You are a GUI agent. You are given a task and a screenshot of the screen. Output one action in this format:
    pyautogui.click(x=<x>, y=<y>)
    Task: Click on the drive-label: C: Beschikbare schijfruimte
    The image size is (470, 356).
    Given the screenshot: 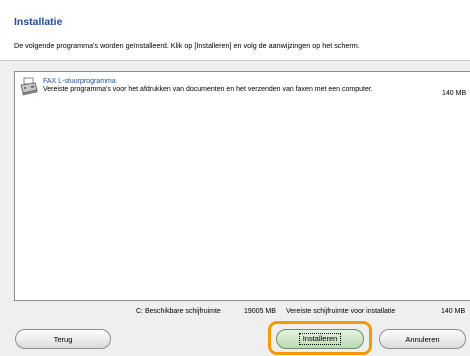 What is the action you would take?
    pyautogui.click(x=178, y=311)
    